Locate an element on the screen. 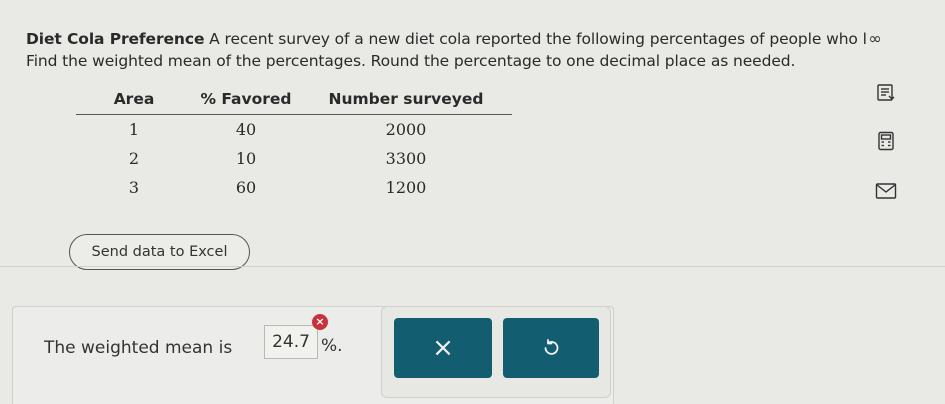  calculator-icon is located at coordinates (886, 141).